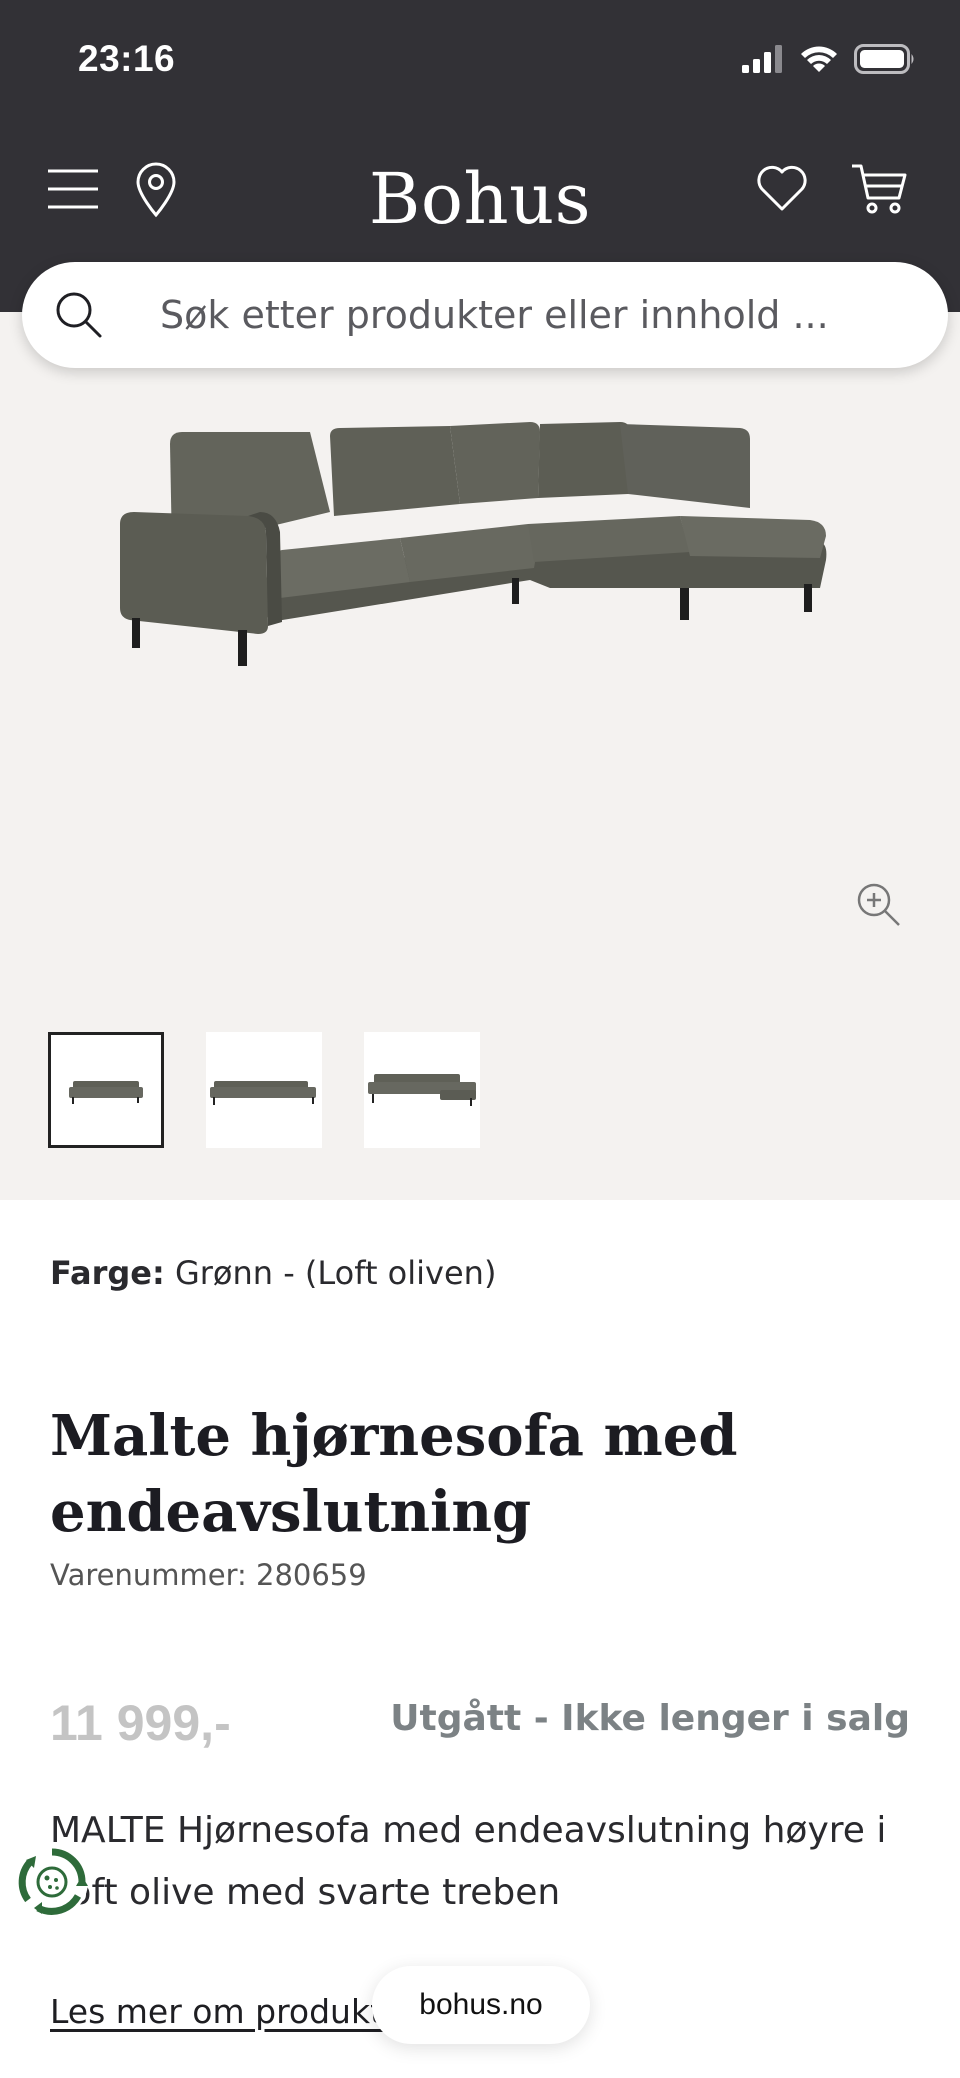  Describe the element at coordinates (762, 59) in the screenshot. I see `signal-icon` at that location.